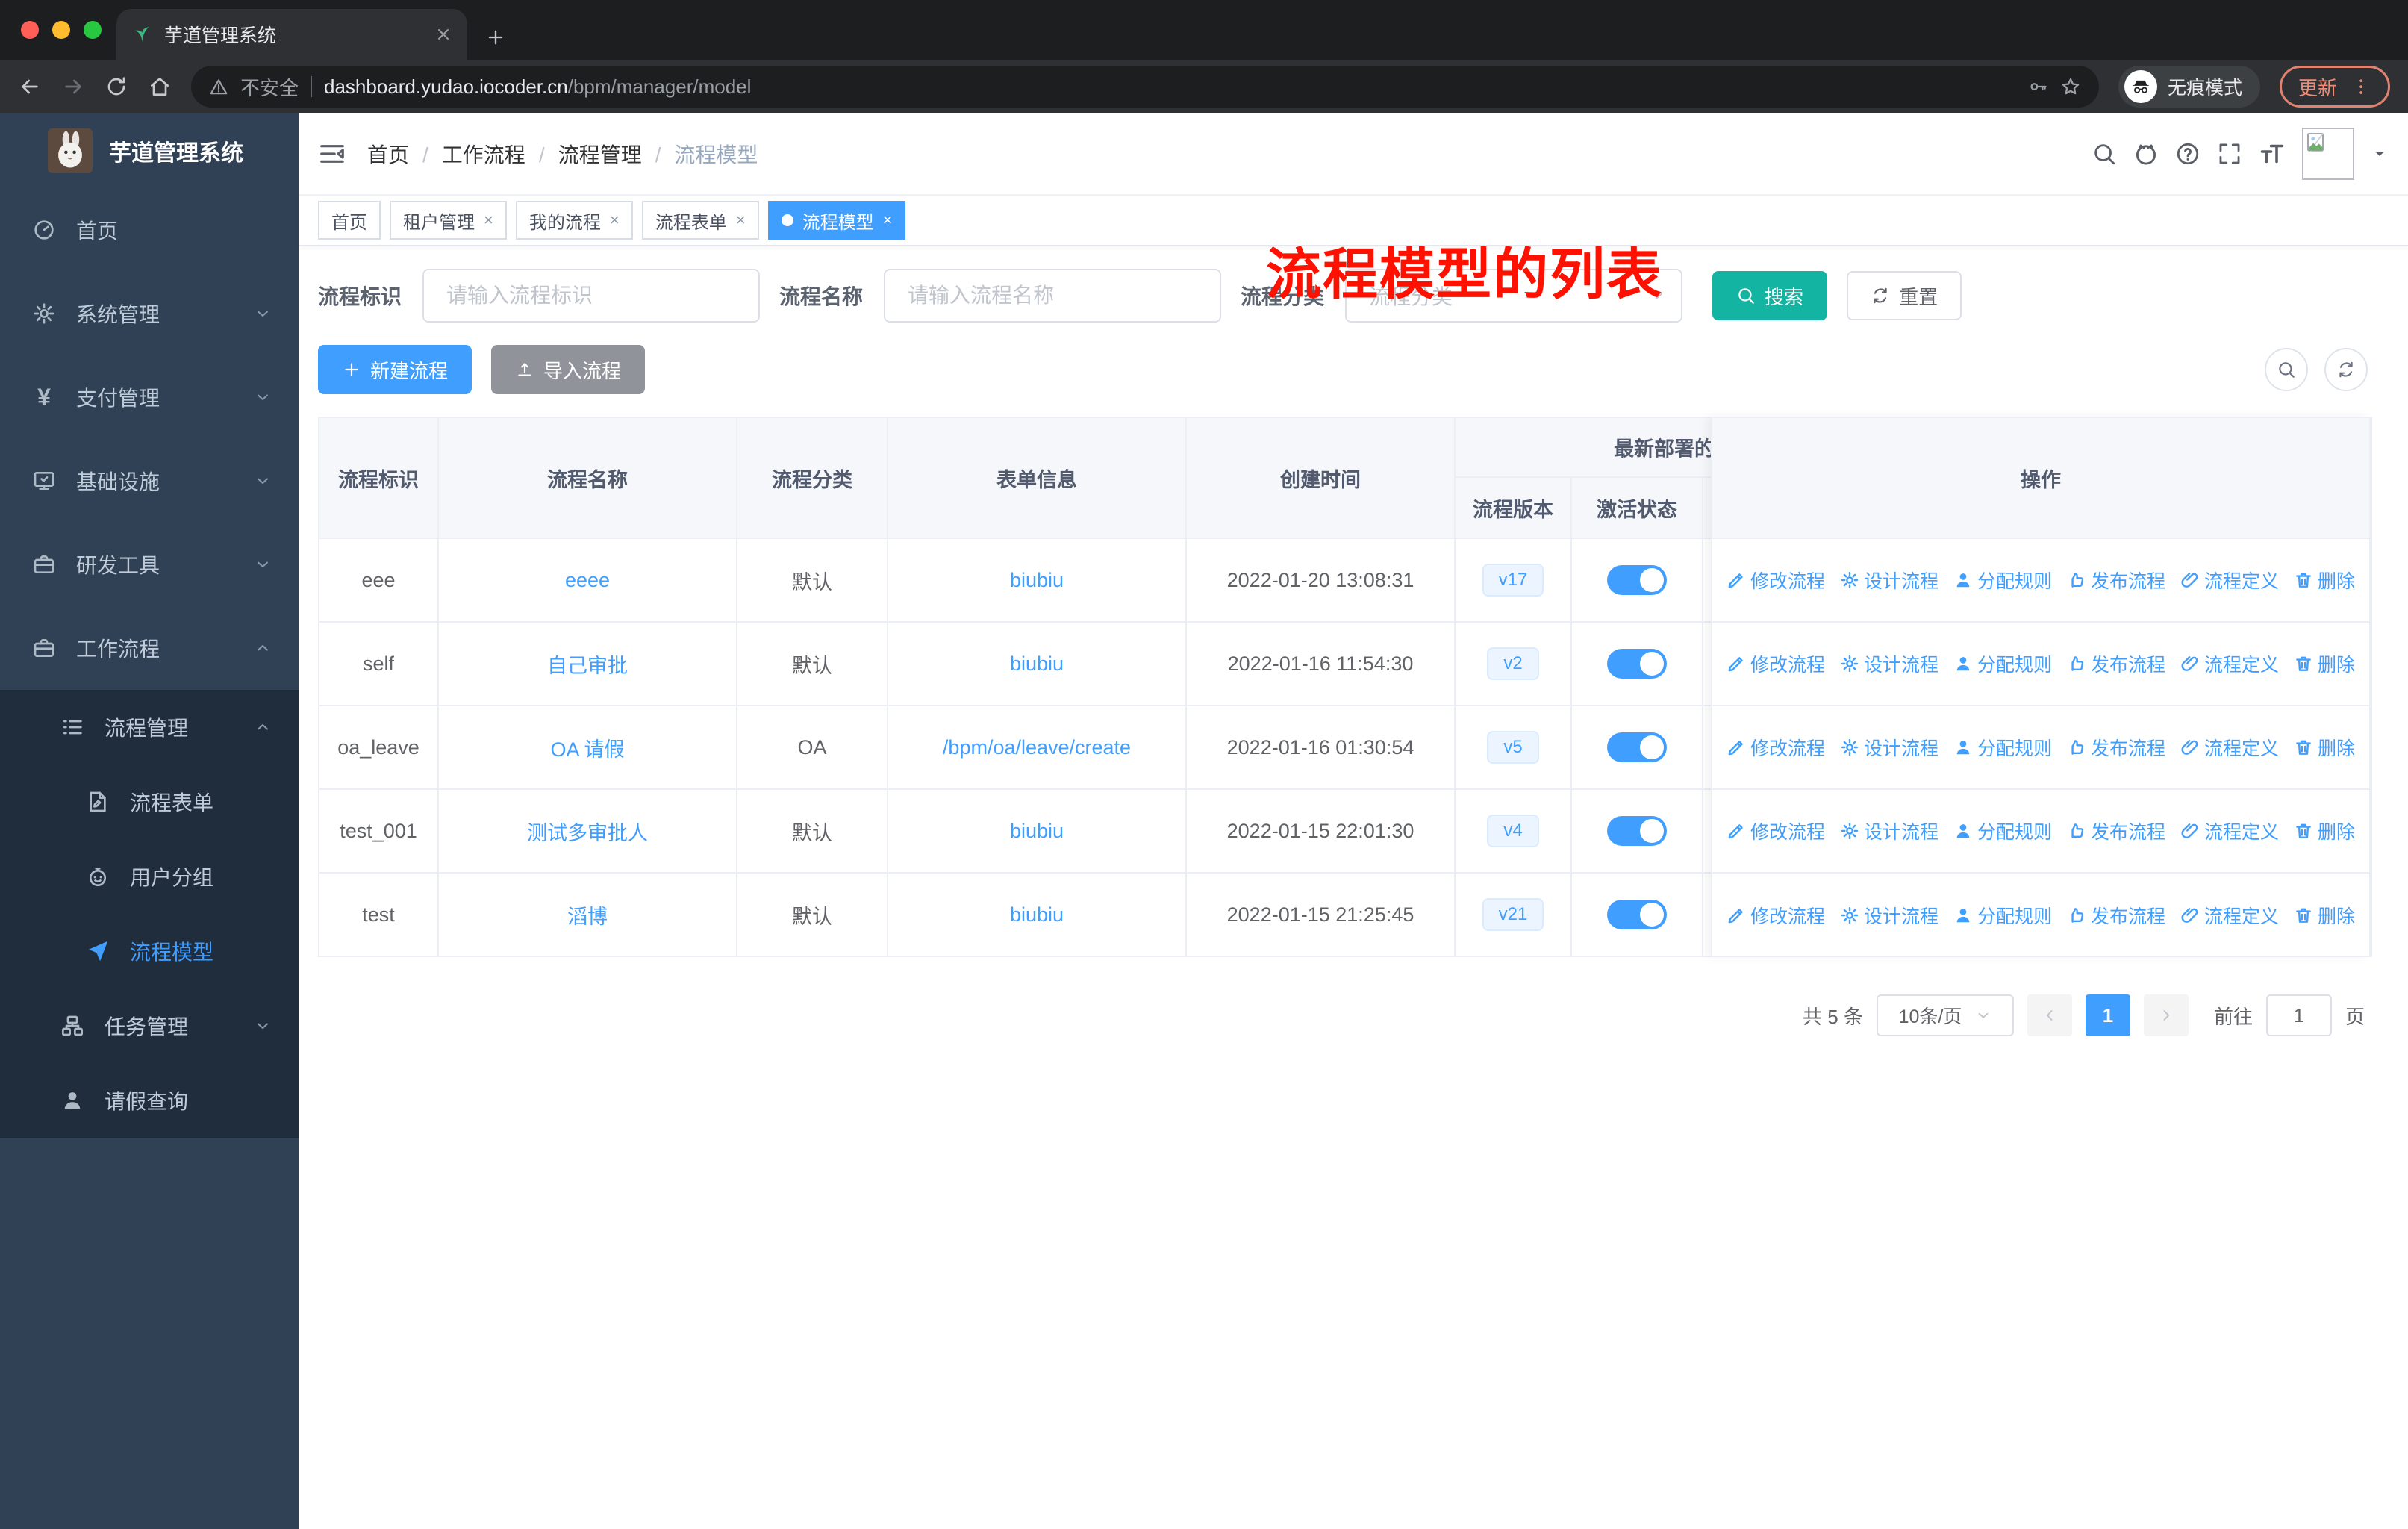  Describe the element at coordinates (1513, 914) in the screenshot. I see `version-badge: v21` at that location.